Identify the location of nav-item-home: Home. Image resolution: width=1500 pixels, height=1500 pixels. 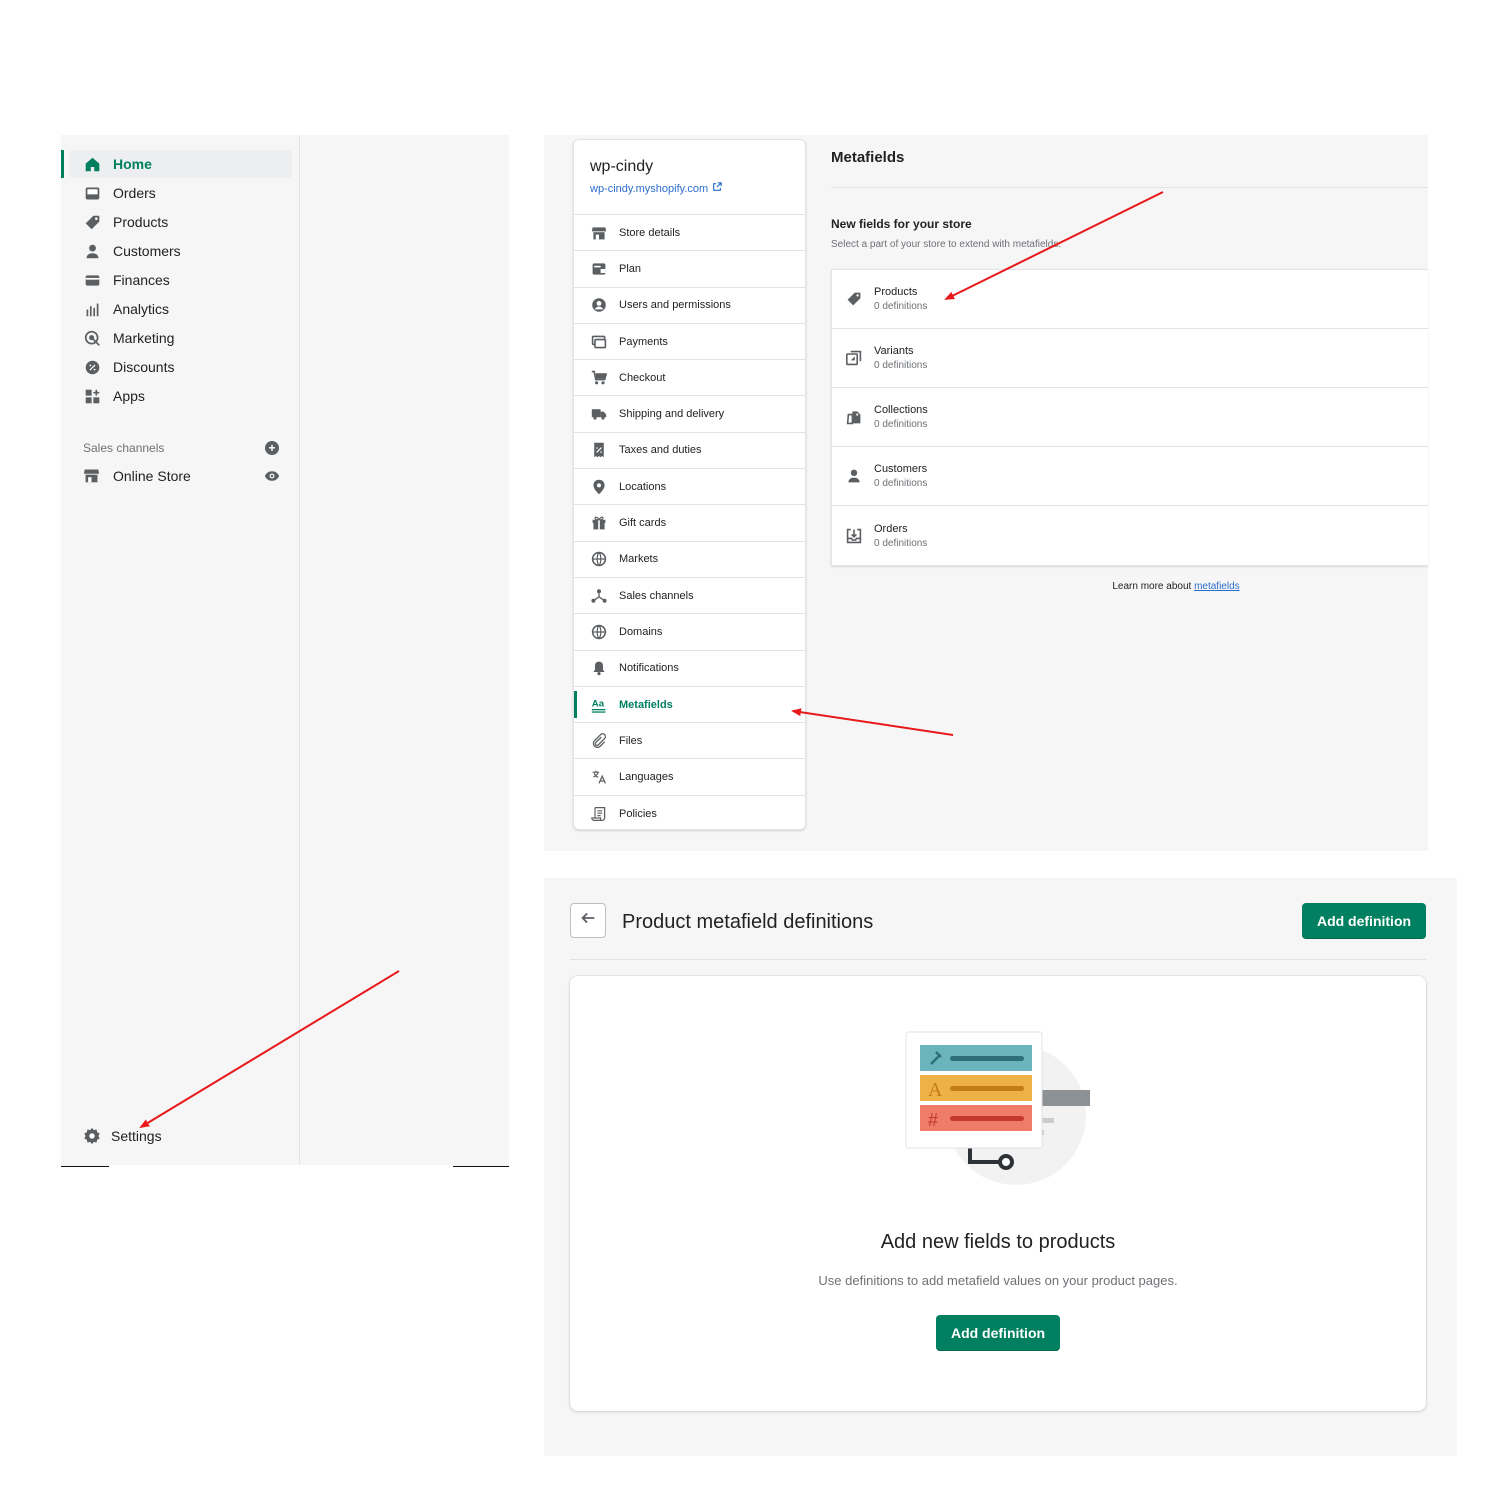
(180, 164).